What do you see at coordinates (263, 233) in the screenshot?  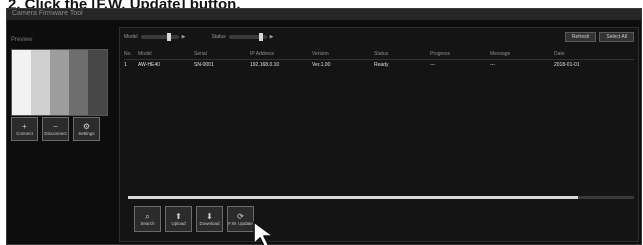 I see `mouse-pointer-icon` at bounding box center [263, 233].